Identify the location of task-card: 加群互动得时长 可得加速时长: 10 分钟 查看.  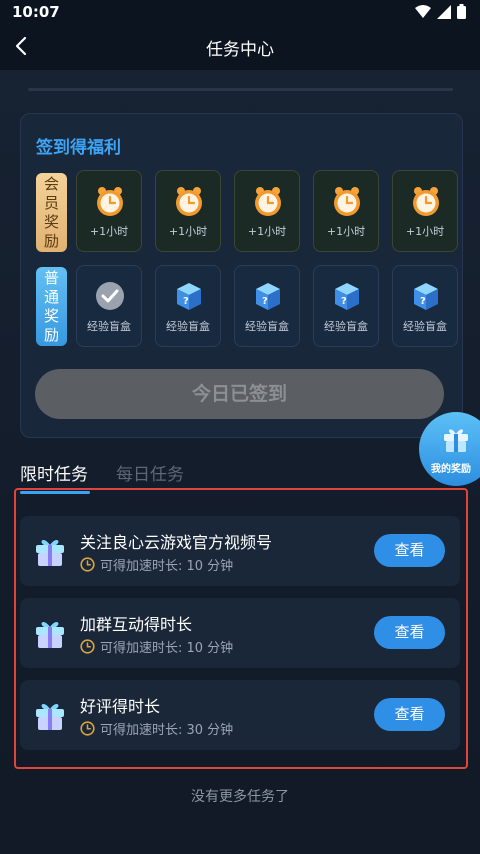
(240, 633).